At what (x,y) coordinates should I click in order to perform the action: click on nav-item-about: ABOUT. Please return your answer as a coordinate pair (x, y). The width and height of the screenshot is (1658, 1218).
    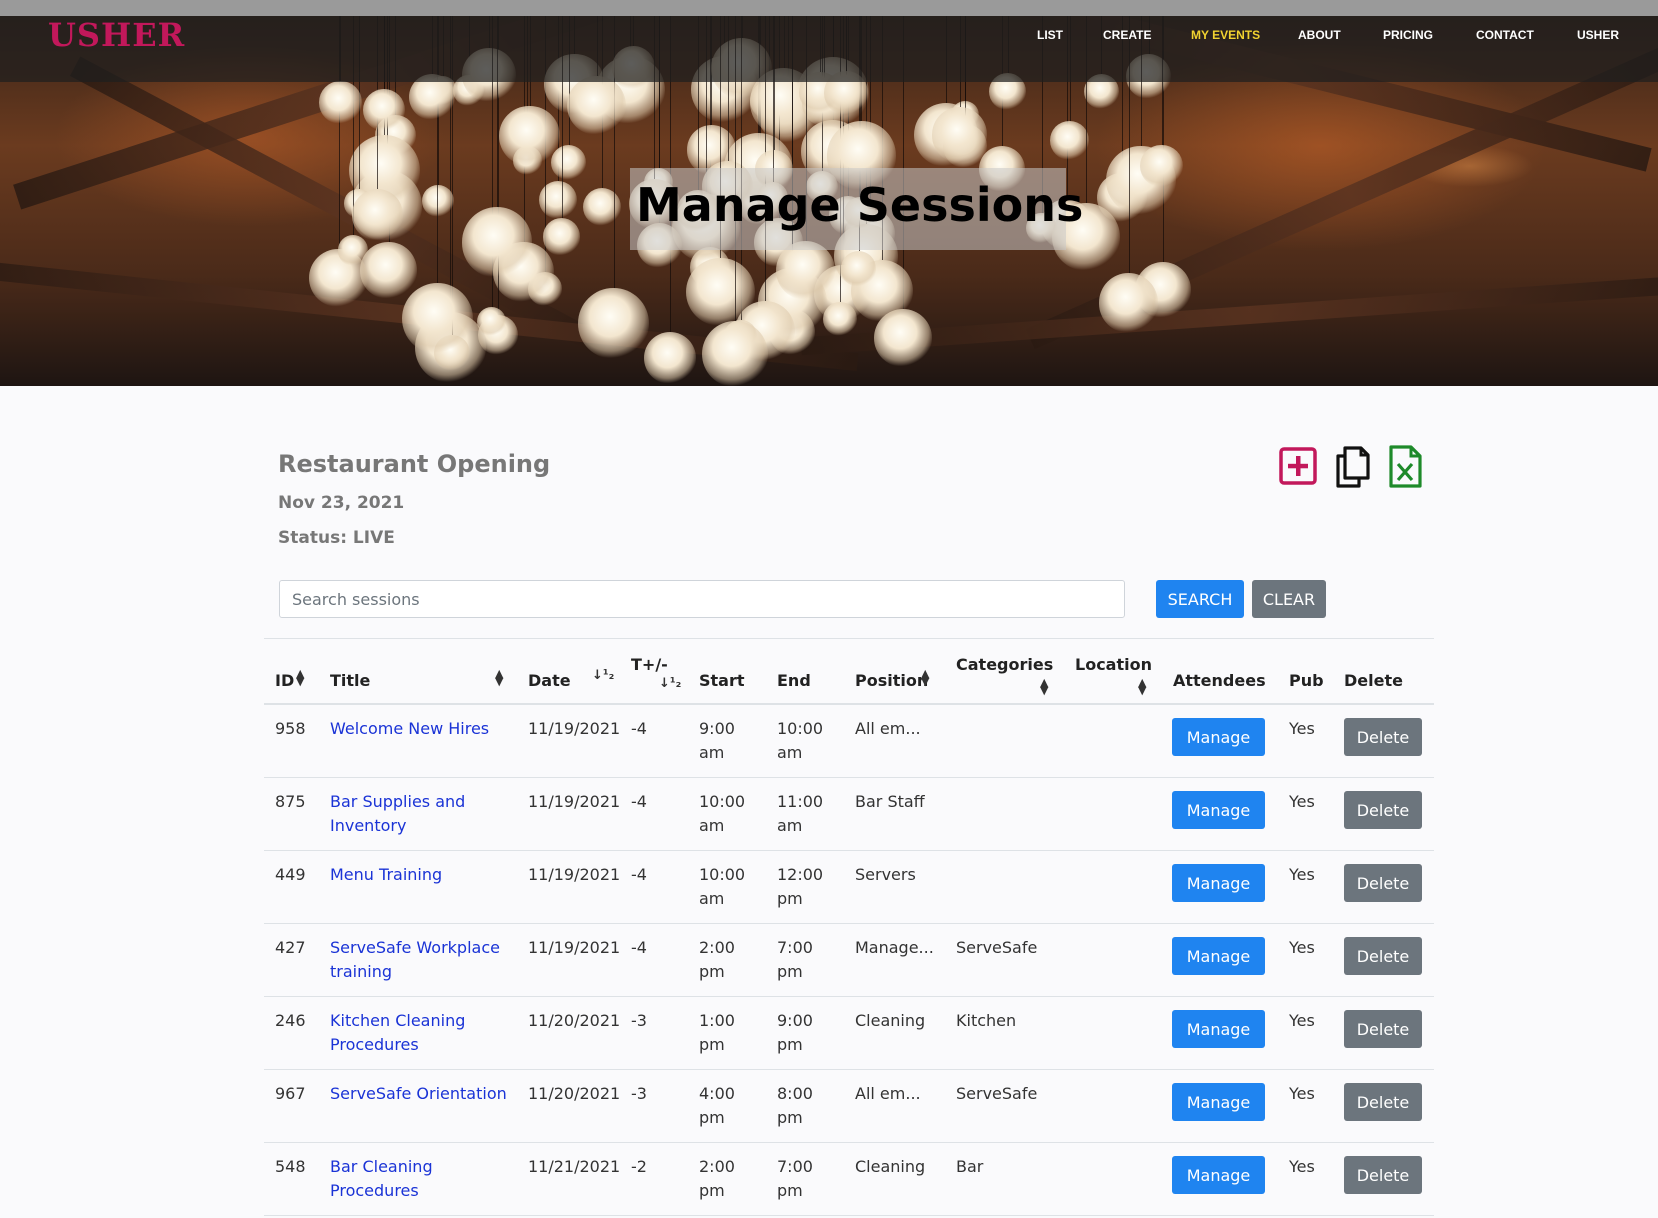
    Looking at the image, I should click on (1319, 35).